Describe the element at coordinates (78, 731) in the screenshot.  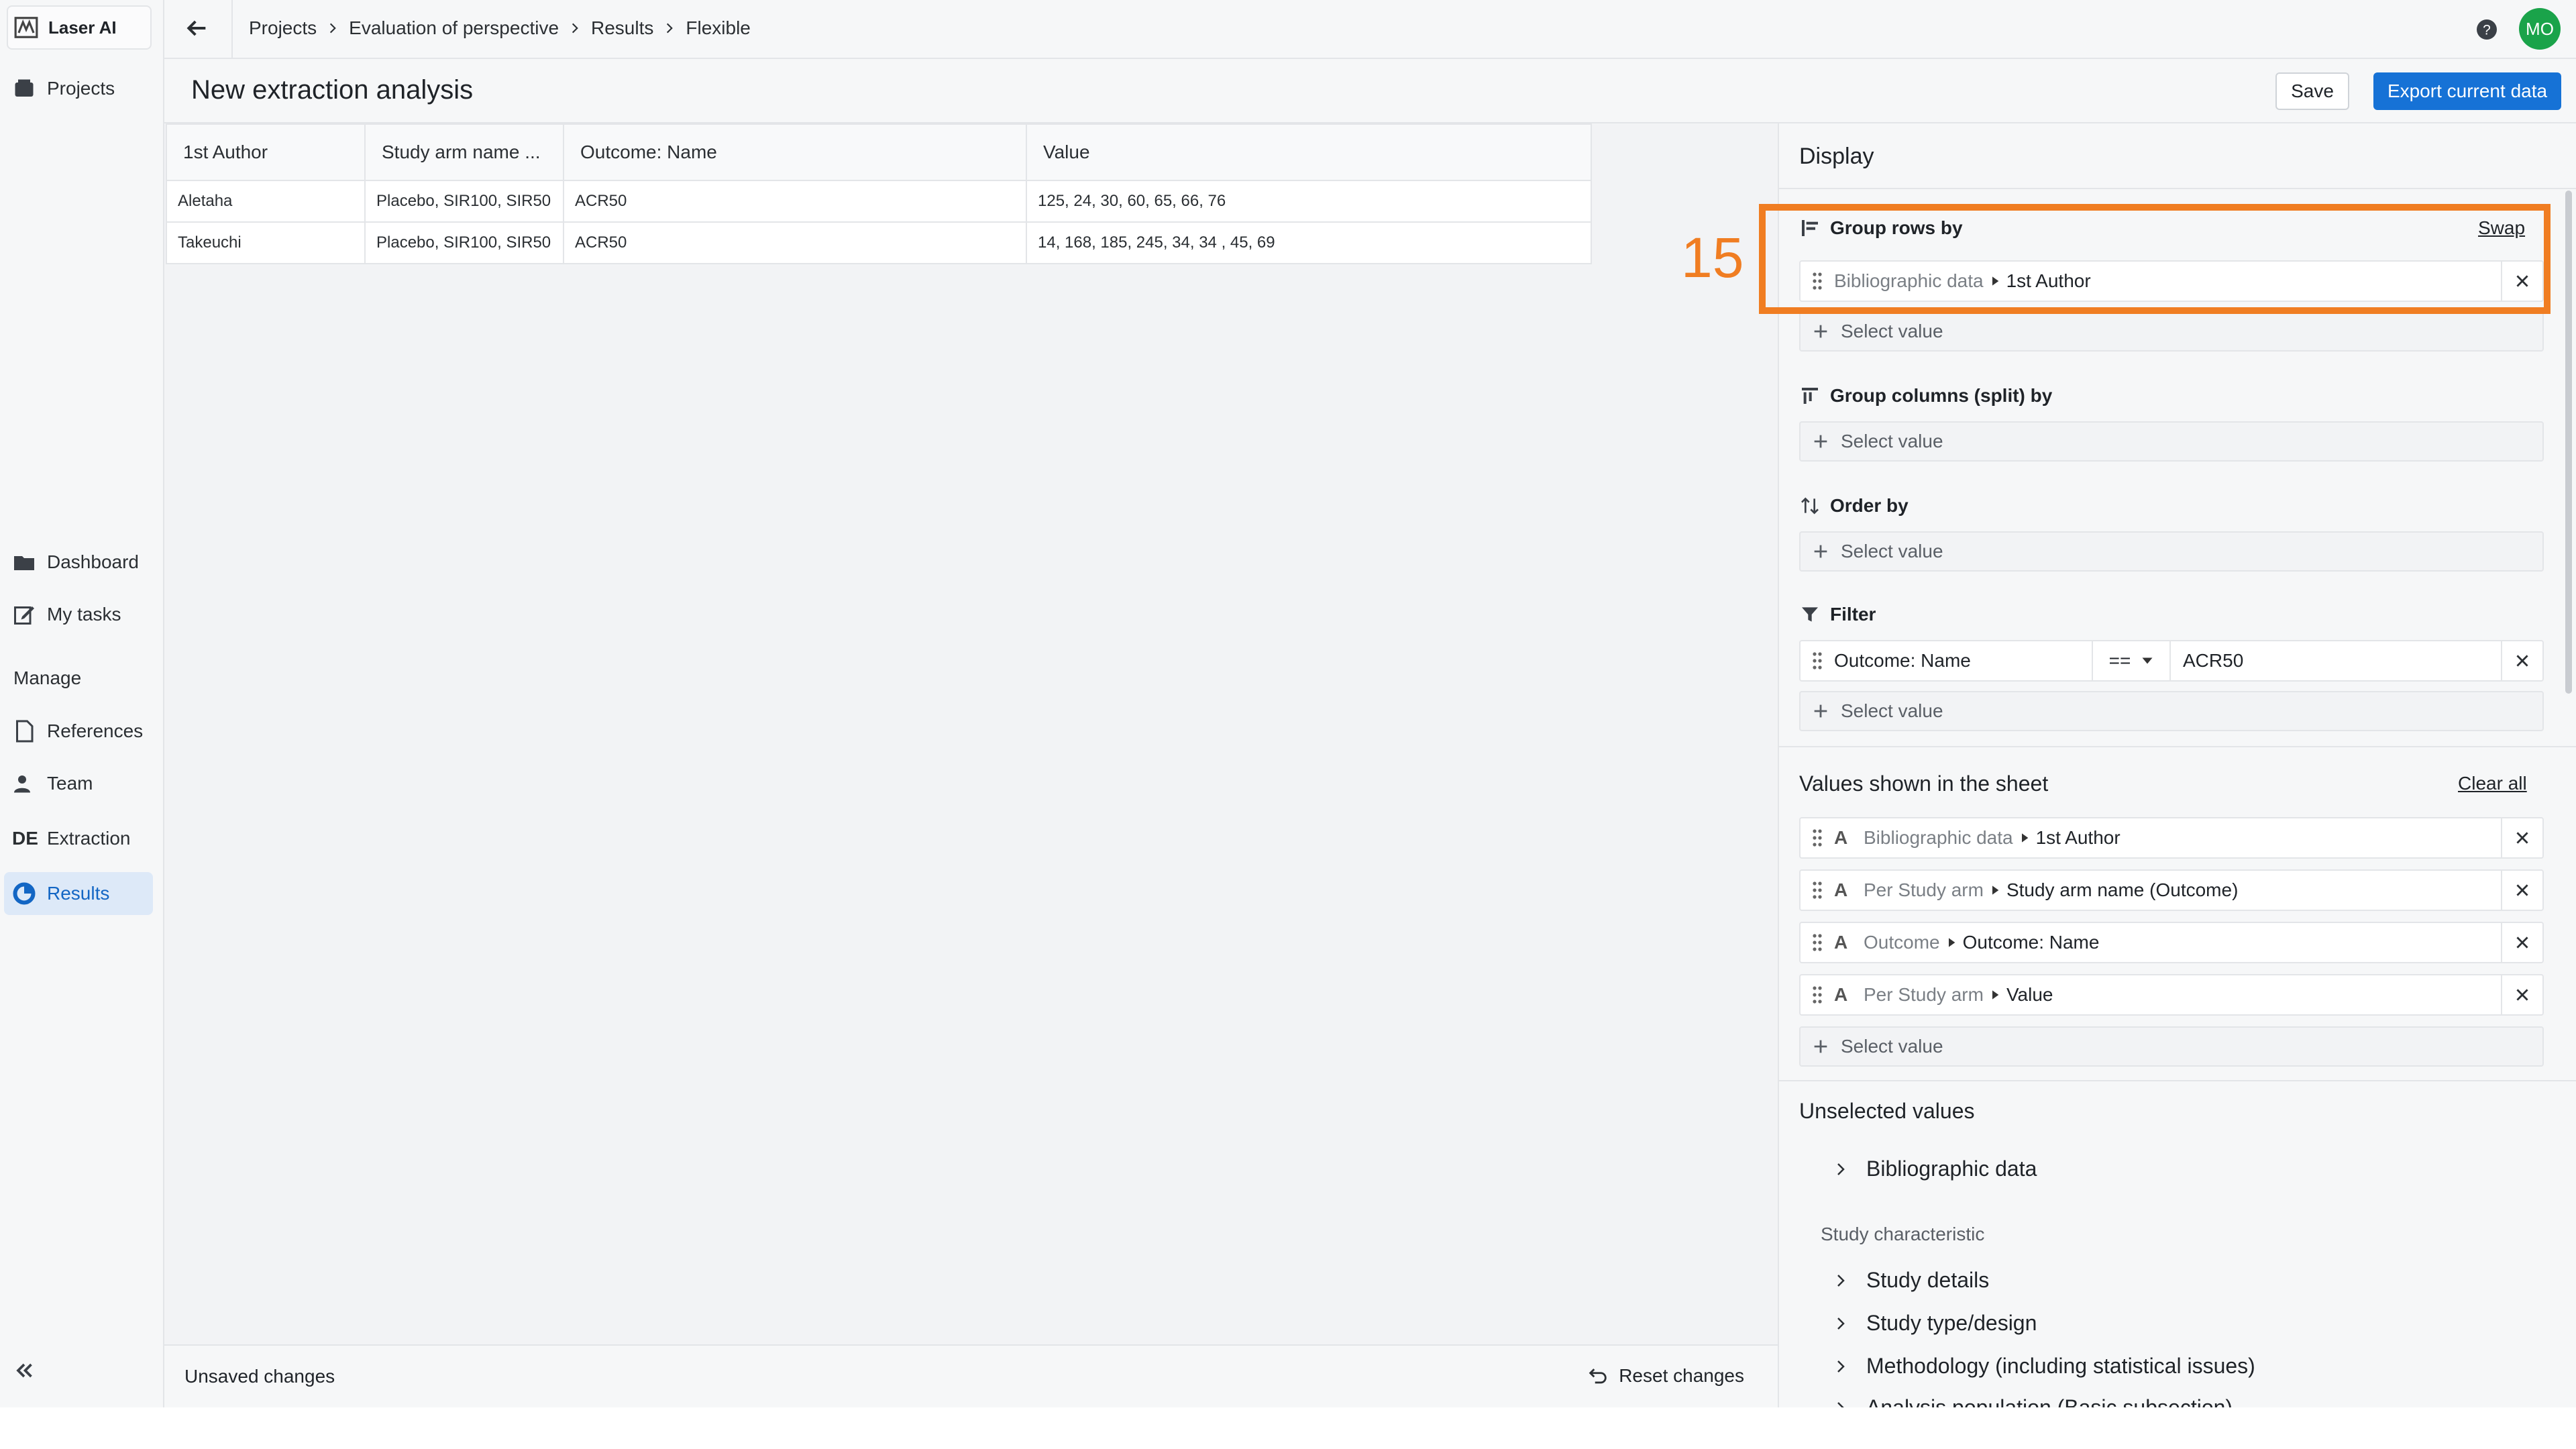
I see `sidebar-item-references: References` at that location.